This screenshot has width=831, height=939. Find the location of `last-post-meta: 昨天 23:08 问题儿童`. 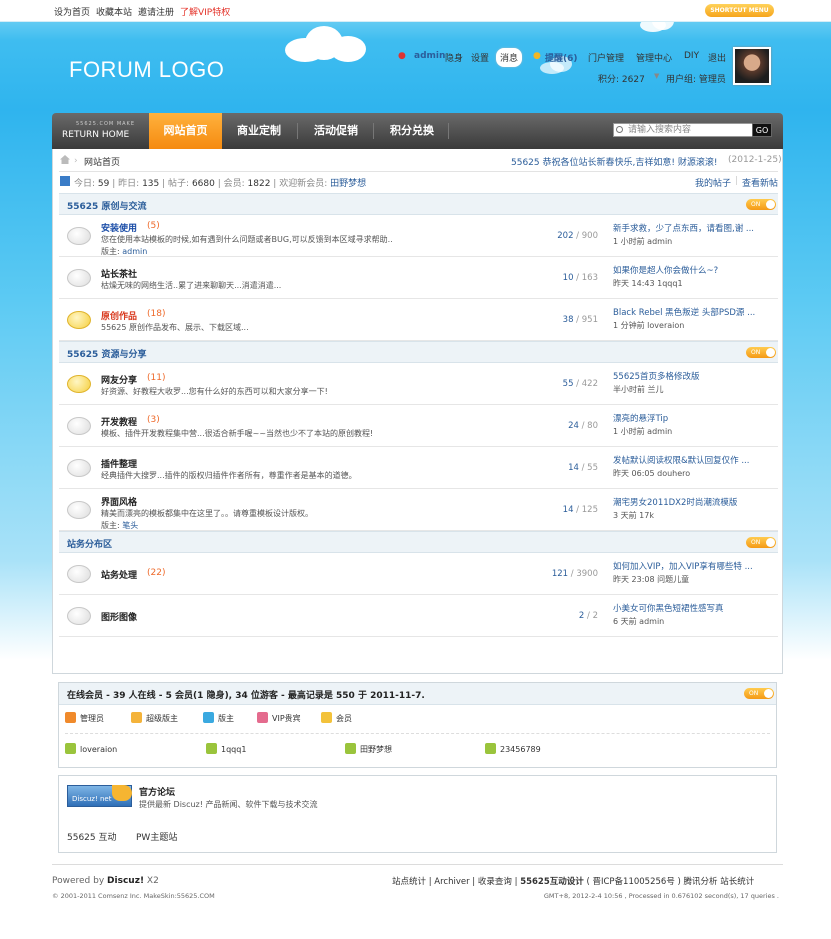

last-post-meta: 昨天 23:08 问题儿童 is located at coordinates (651, 579).